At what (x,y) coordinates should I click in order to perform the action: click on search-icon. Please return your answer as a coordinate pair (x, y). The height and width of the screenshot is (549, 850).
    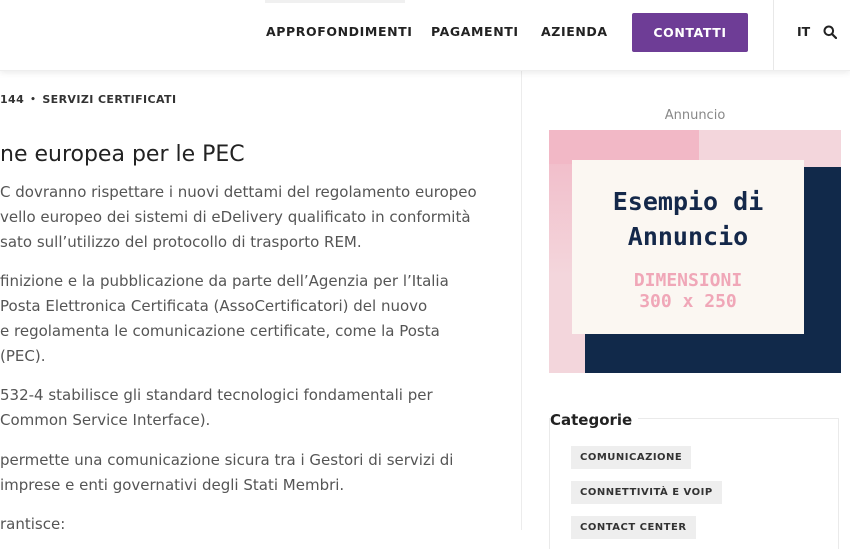
    Looking at the image, I should click on (830, 32).